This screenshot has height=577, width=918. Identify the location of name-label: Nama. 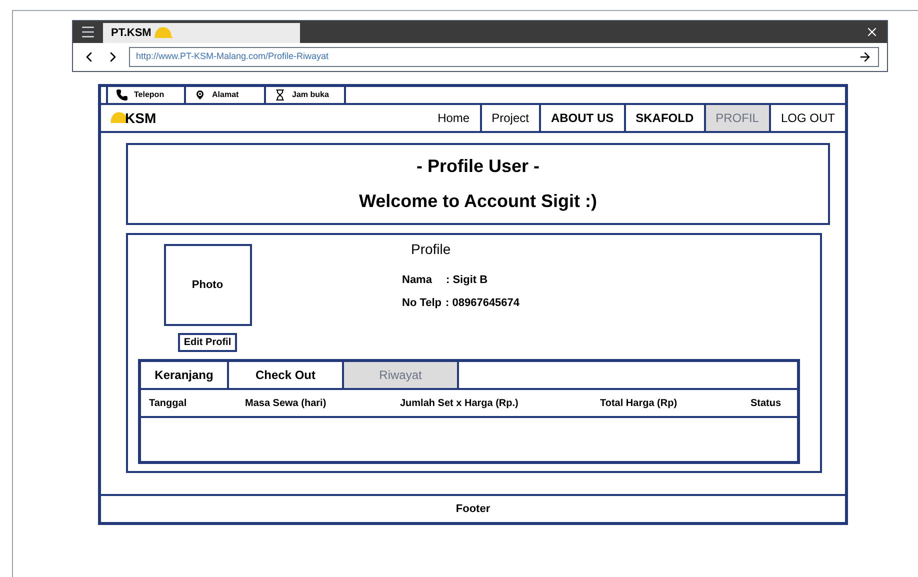
(417, 280).